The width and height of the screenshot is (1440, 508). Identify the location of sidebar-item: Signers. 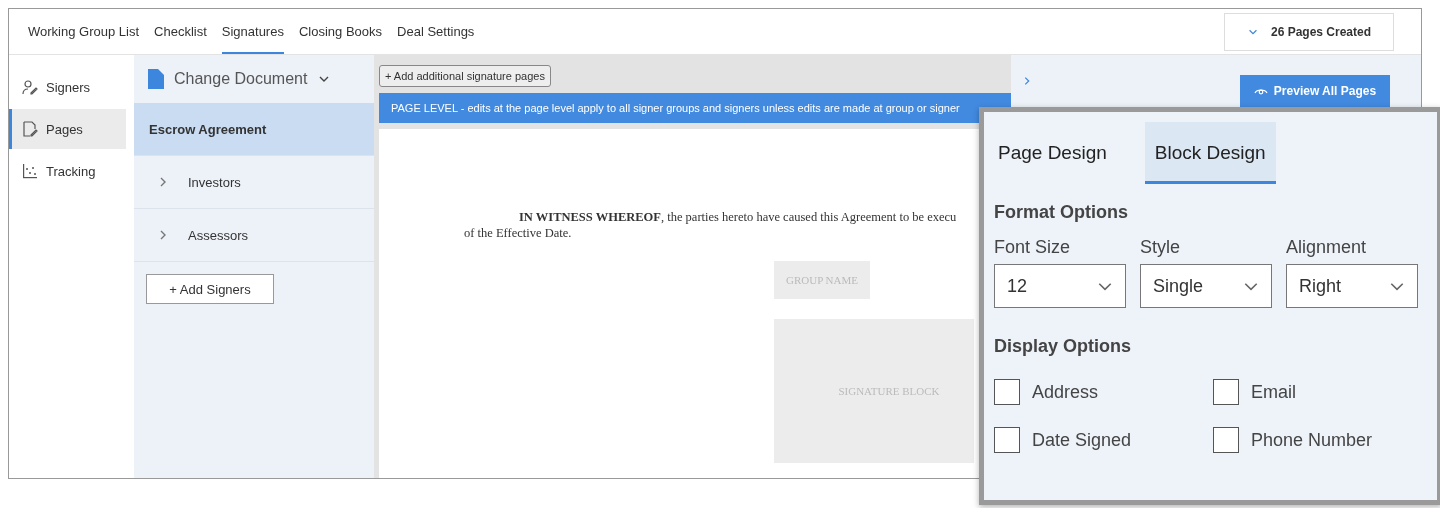
(67, 87).